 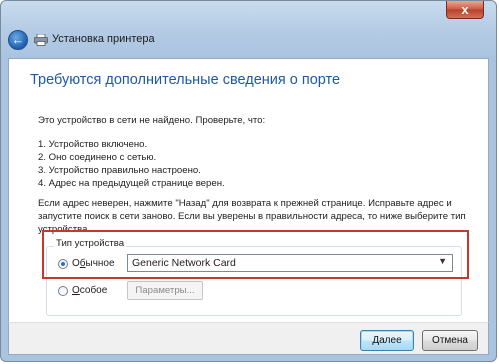 I want to click on back-arrow-icon: ←, so click(x=18, y=39).